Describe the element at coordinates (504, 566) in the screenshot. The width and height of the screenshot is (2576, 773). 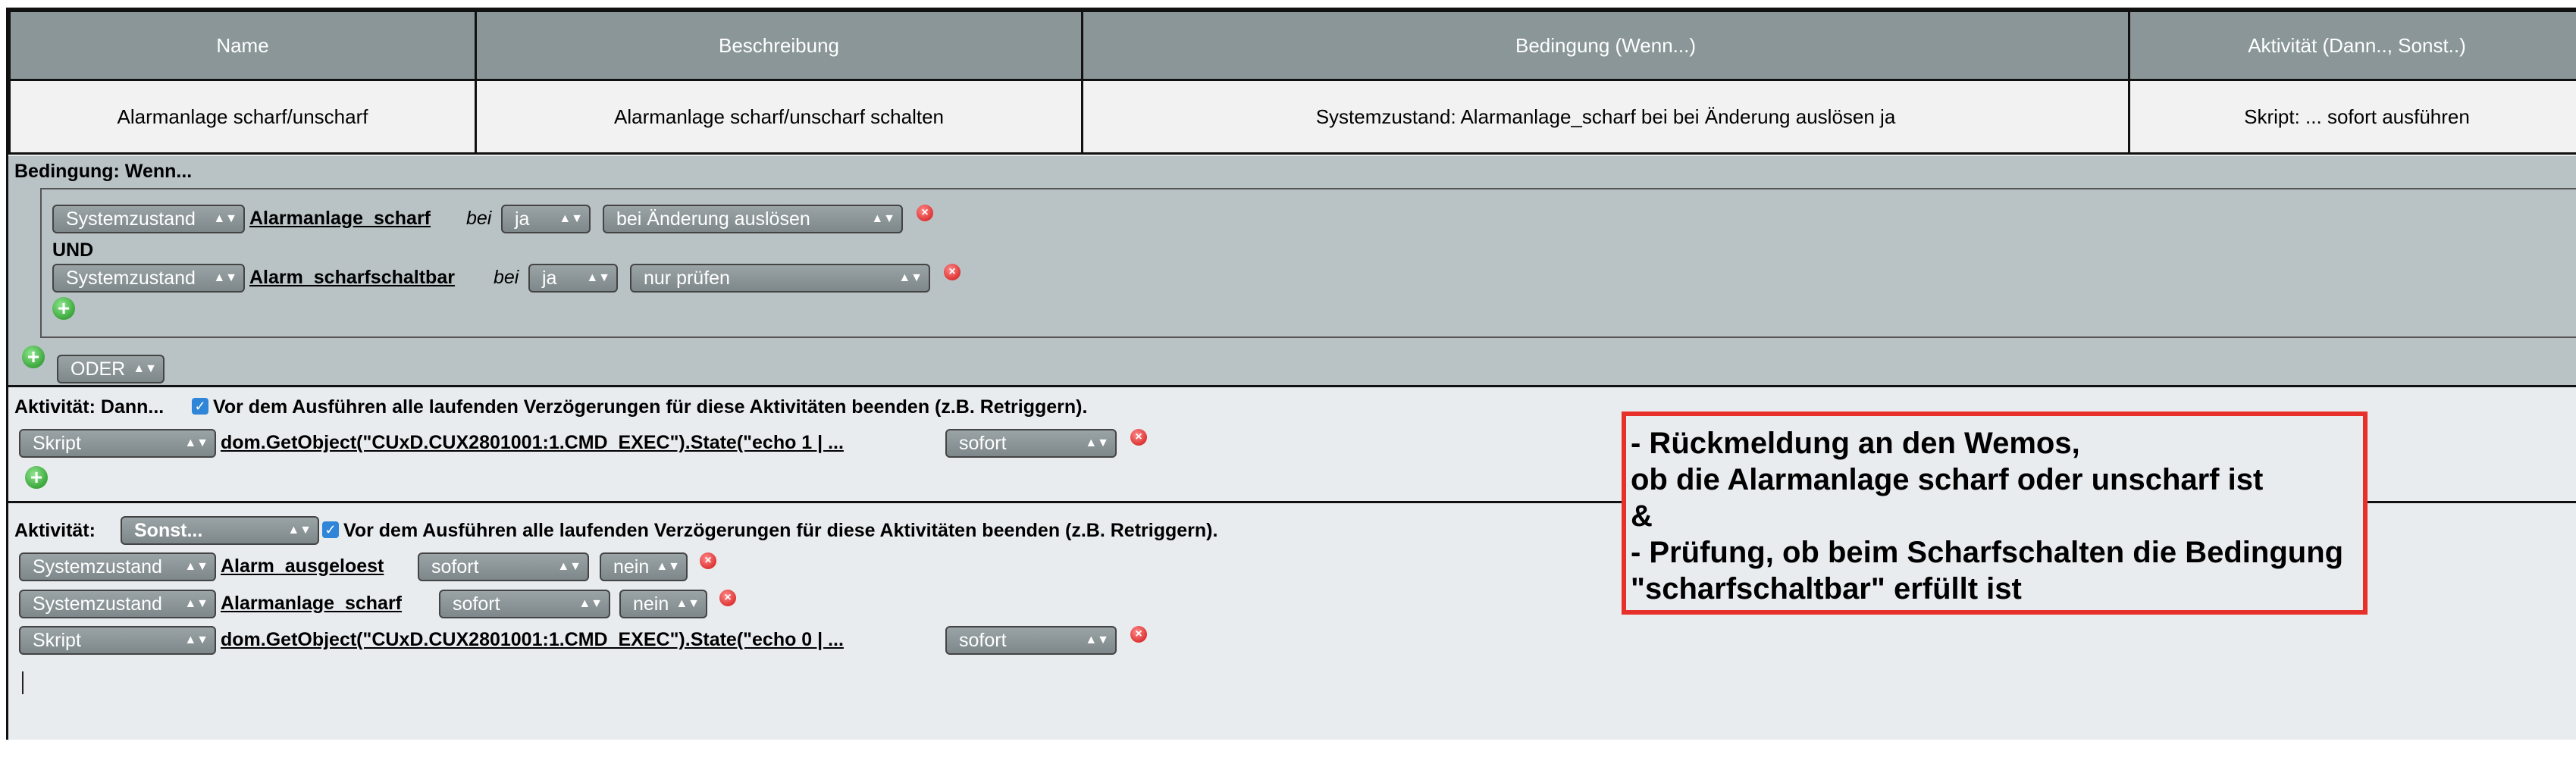
I see `sonst-1-timing-select: sofort ▲▼` at that location.